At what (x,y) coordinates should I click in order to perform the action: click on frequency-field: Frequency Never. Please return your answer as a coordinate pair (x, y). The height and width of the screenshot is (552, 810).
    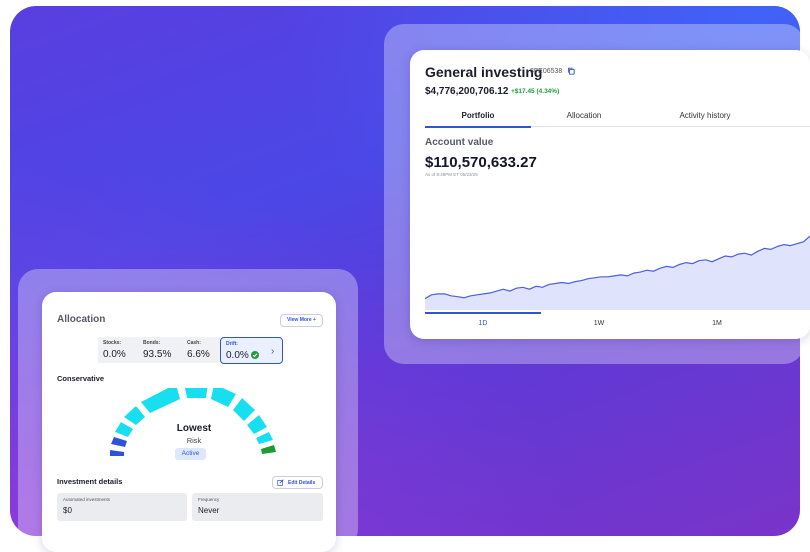
    Looking at the image, I should click on (257, 507).